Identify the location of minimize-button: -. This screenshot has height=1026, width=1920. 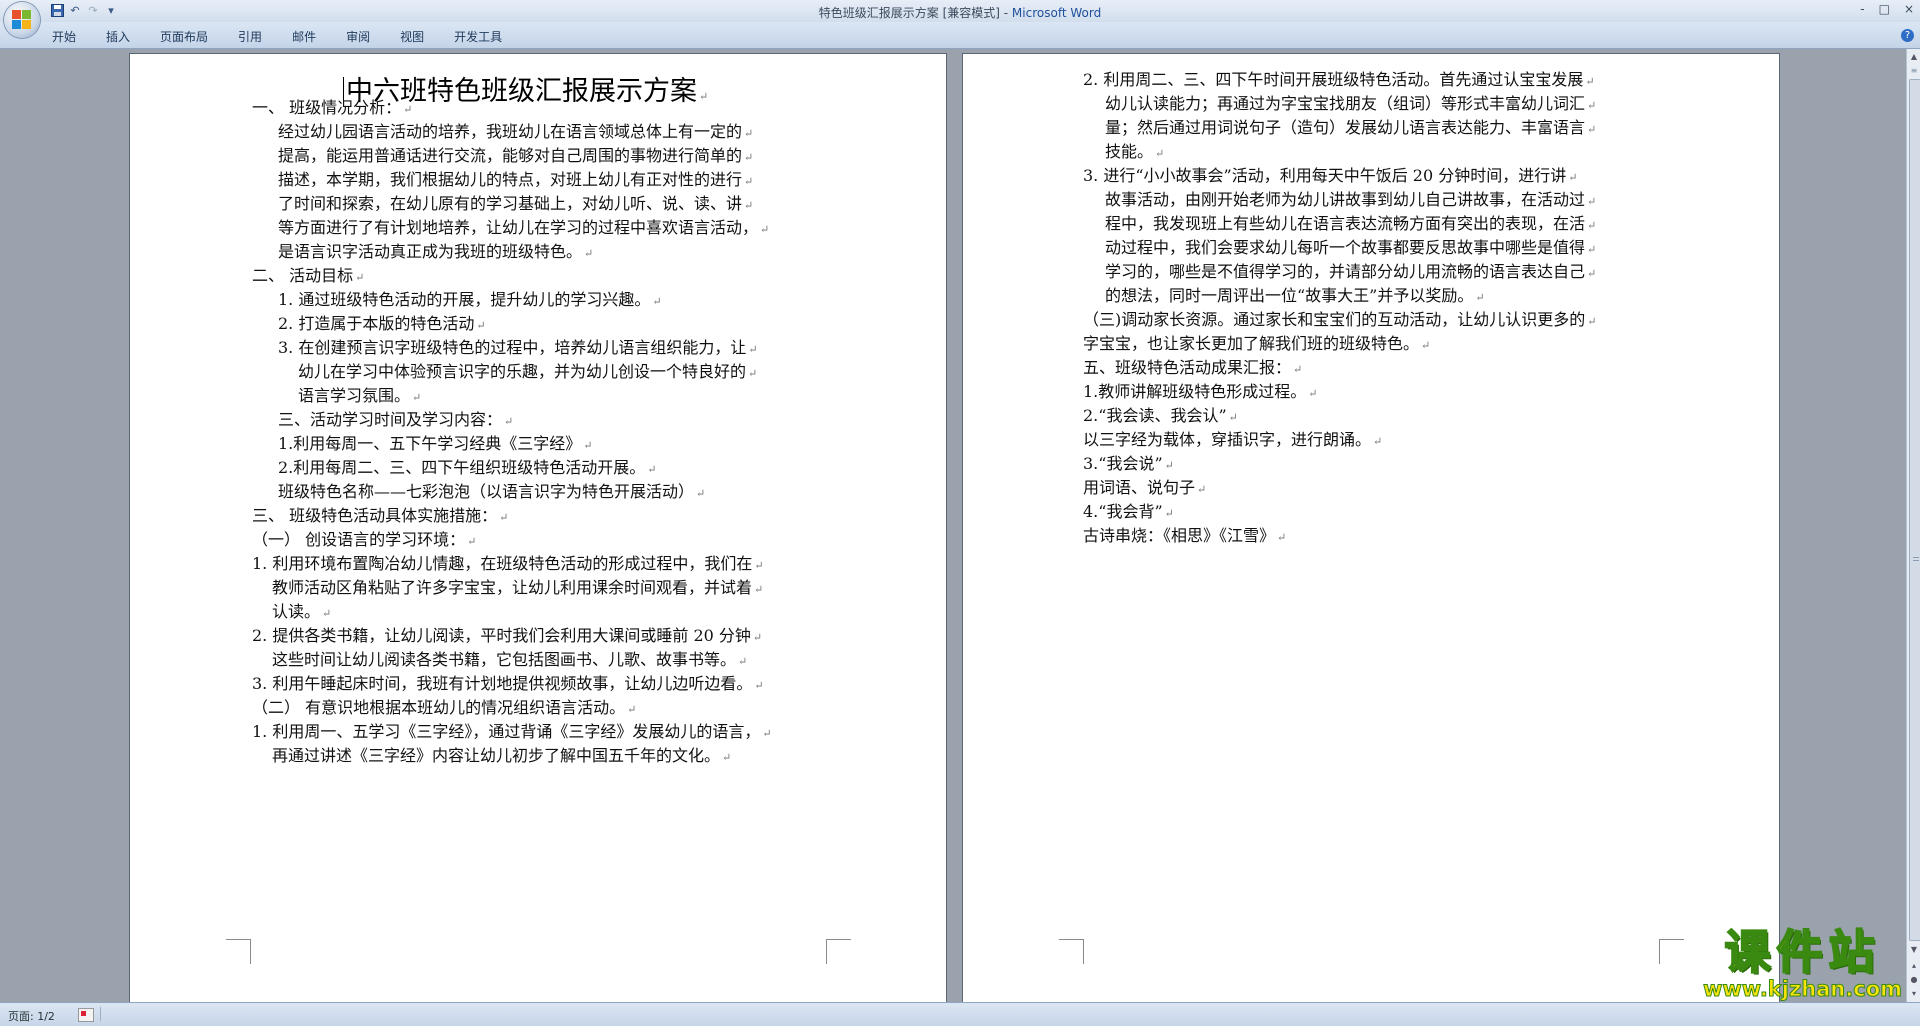
(1862, 9).